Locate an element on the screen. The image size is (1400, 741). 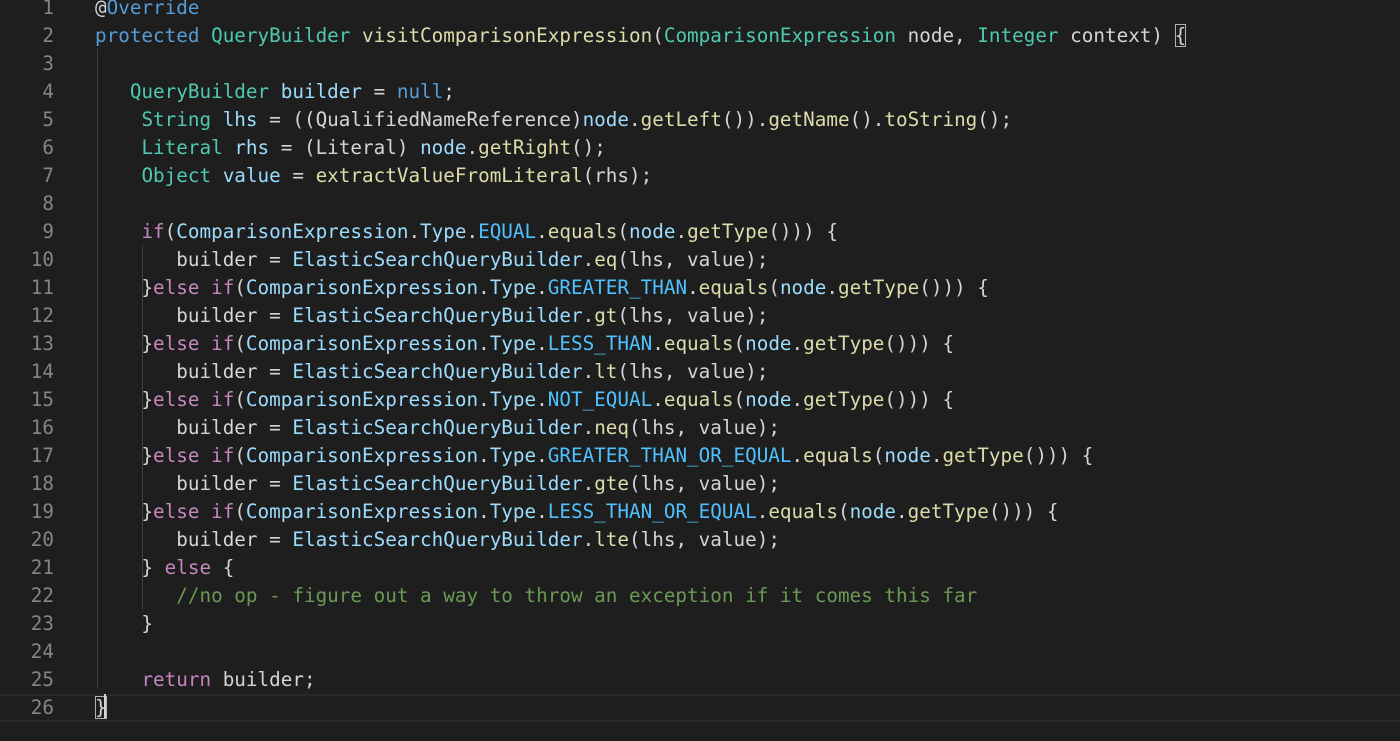
code-text: return builder; is located at coordinates (205, 680).